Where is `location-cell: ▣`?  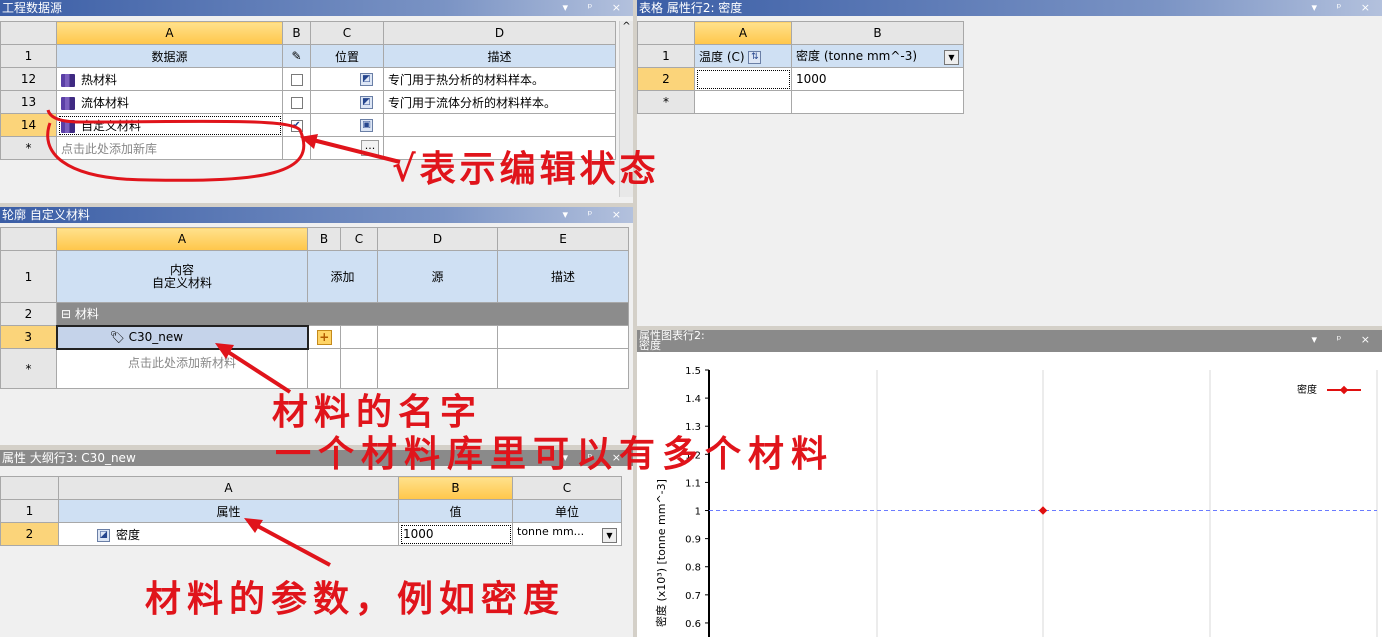
location-cell: ▣ is located at coordinates (347, 125).